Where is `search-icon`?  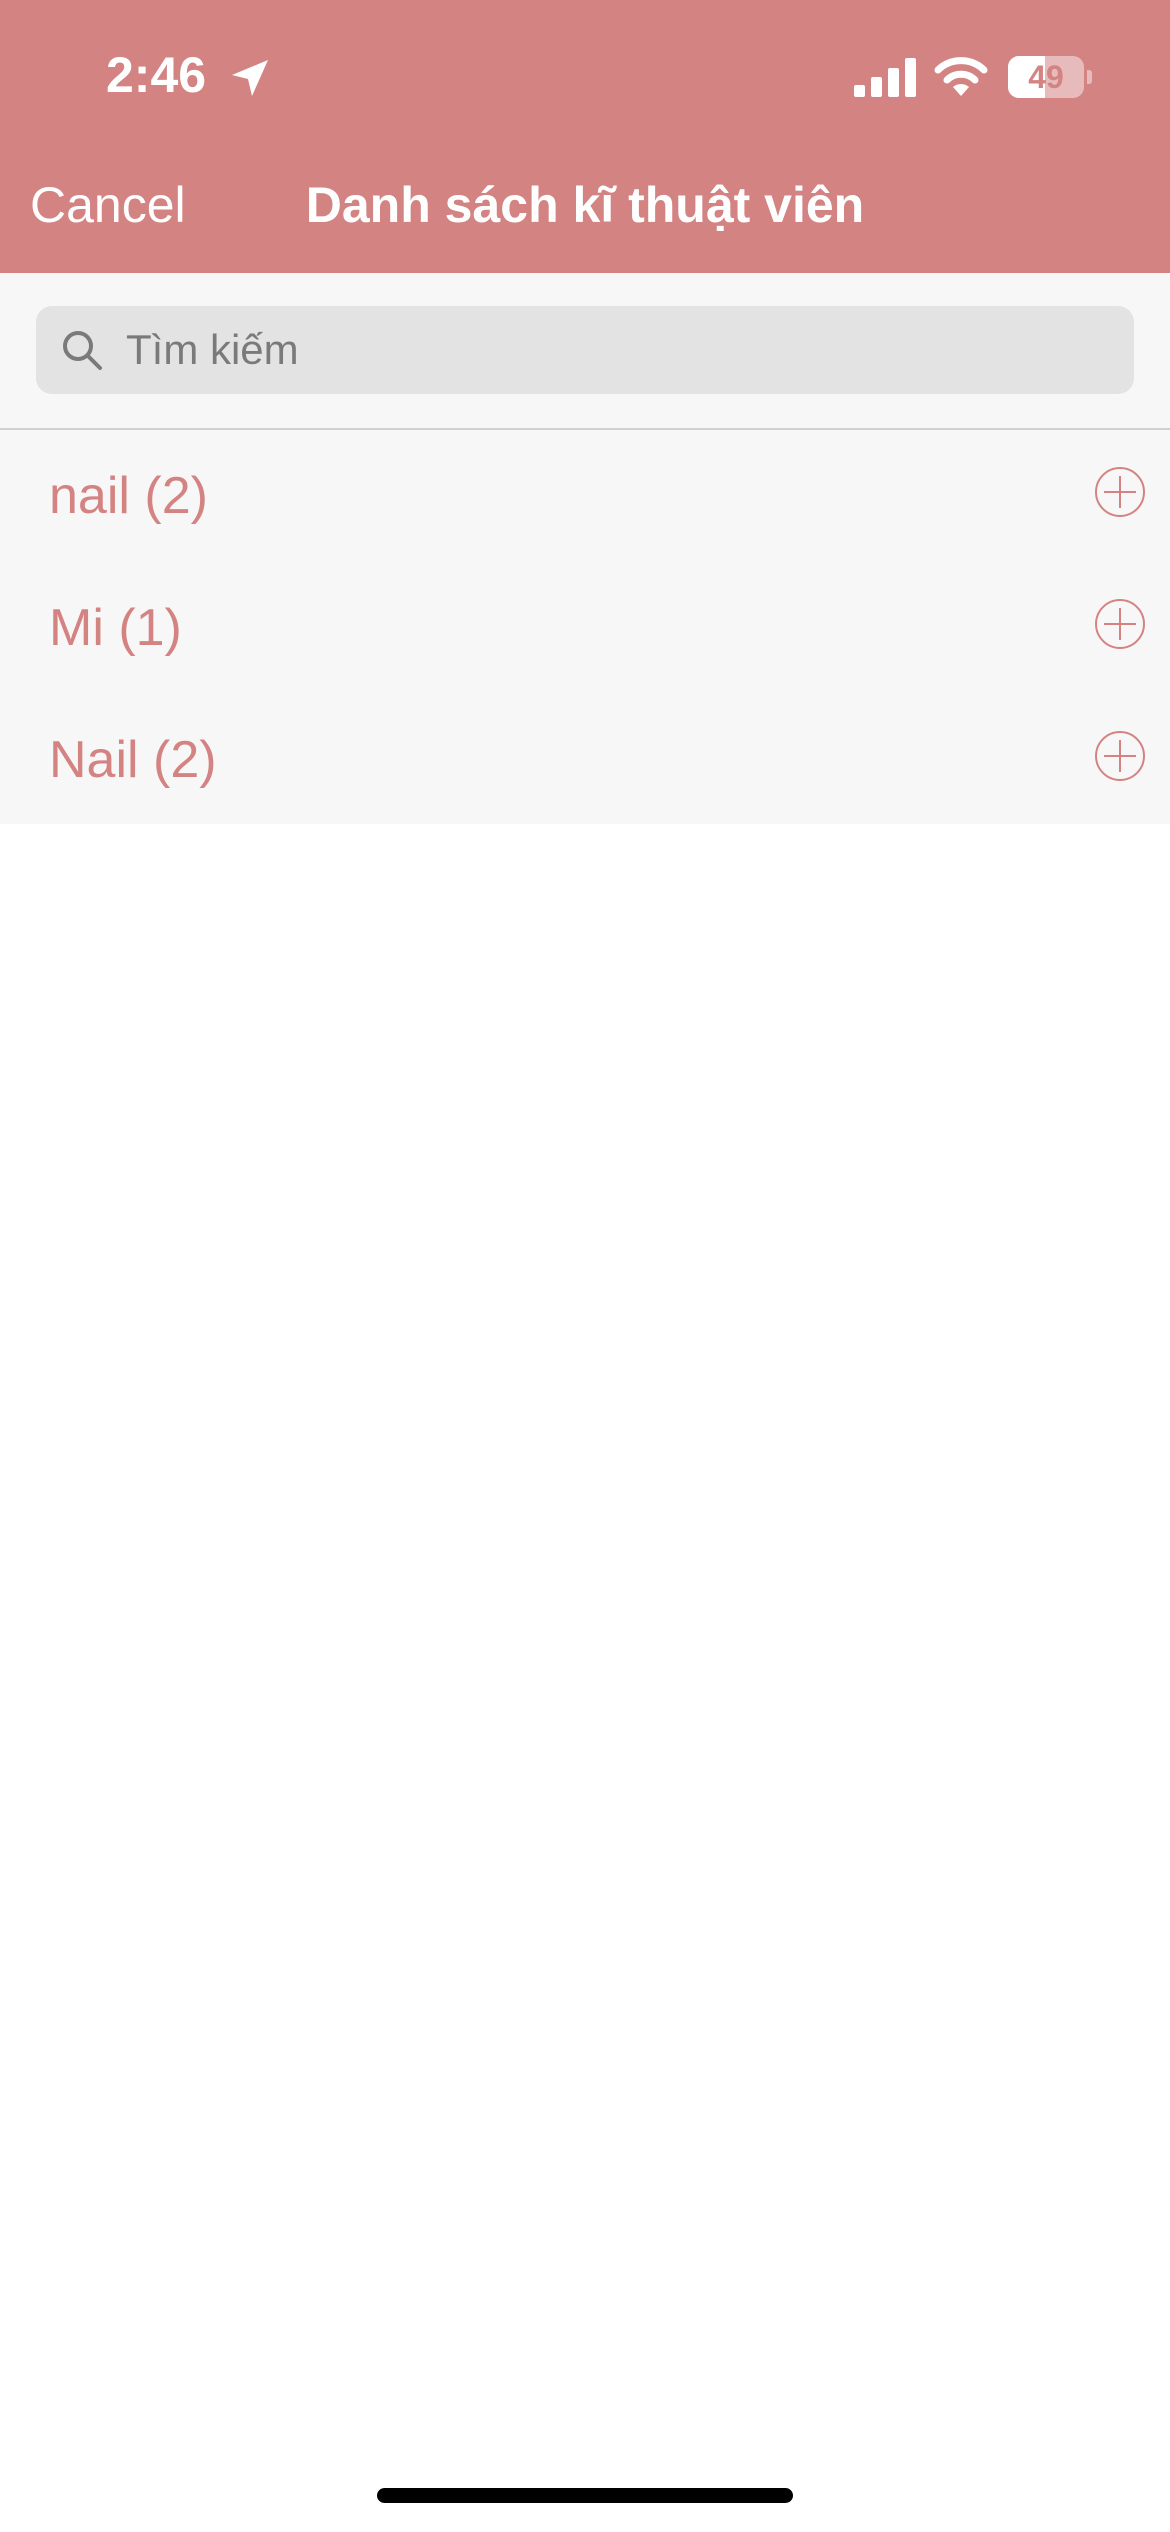 search-icon is located at coordinates (82, 350).